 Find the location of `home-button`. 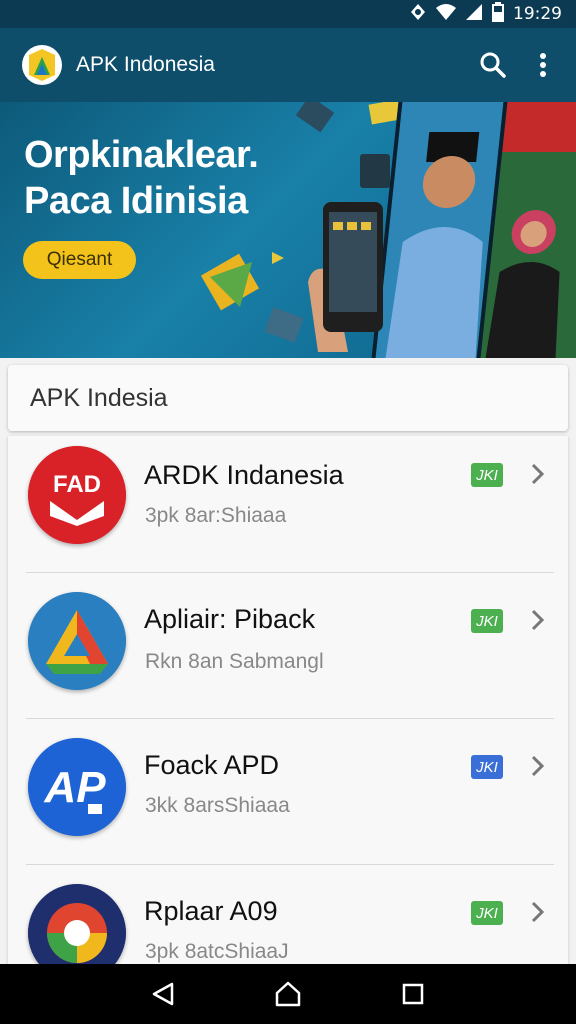

home-button is located at coordinates (288, 994).